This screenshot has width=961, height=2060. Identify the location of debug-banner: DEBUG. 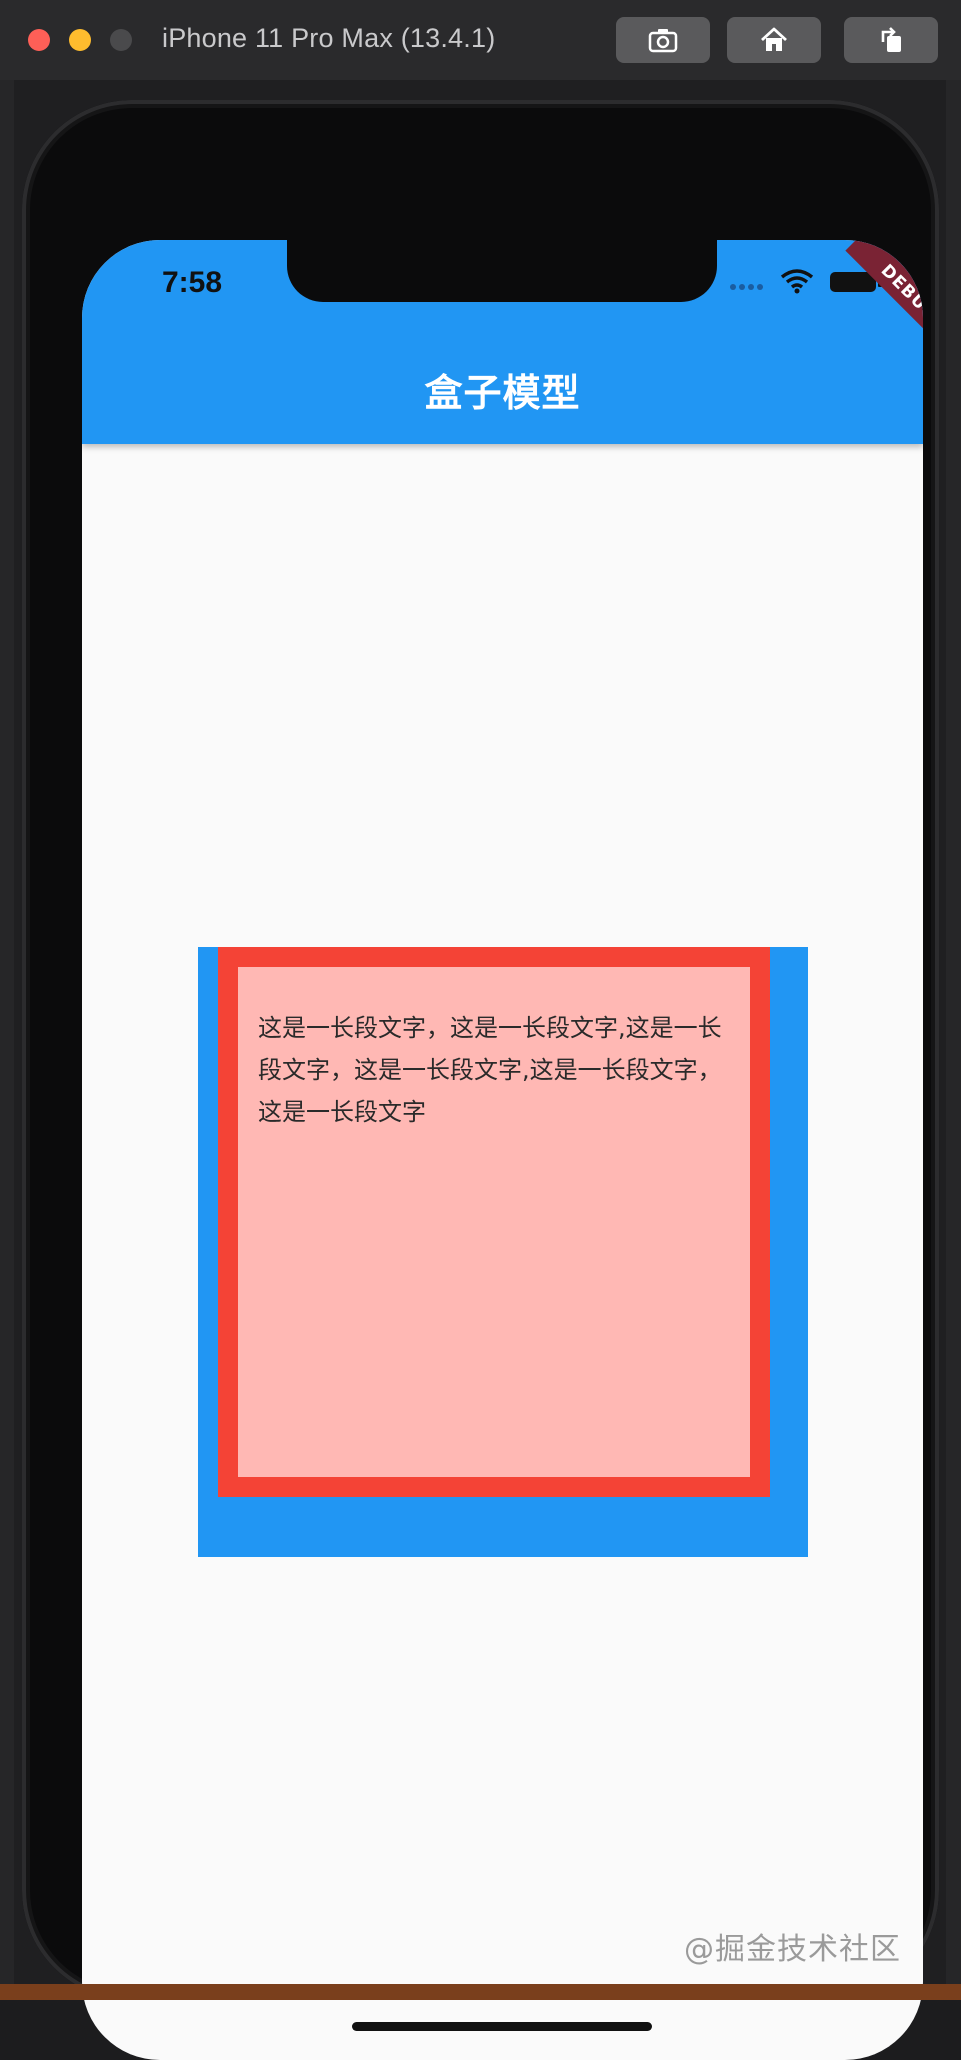
(884, 298).